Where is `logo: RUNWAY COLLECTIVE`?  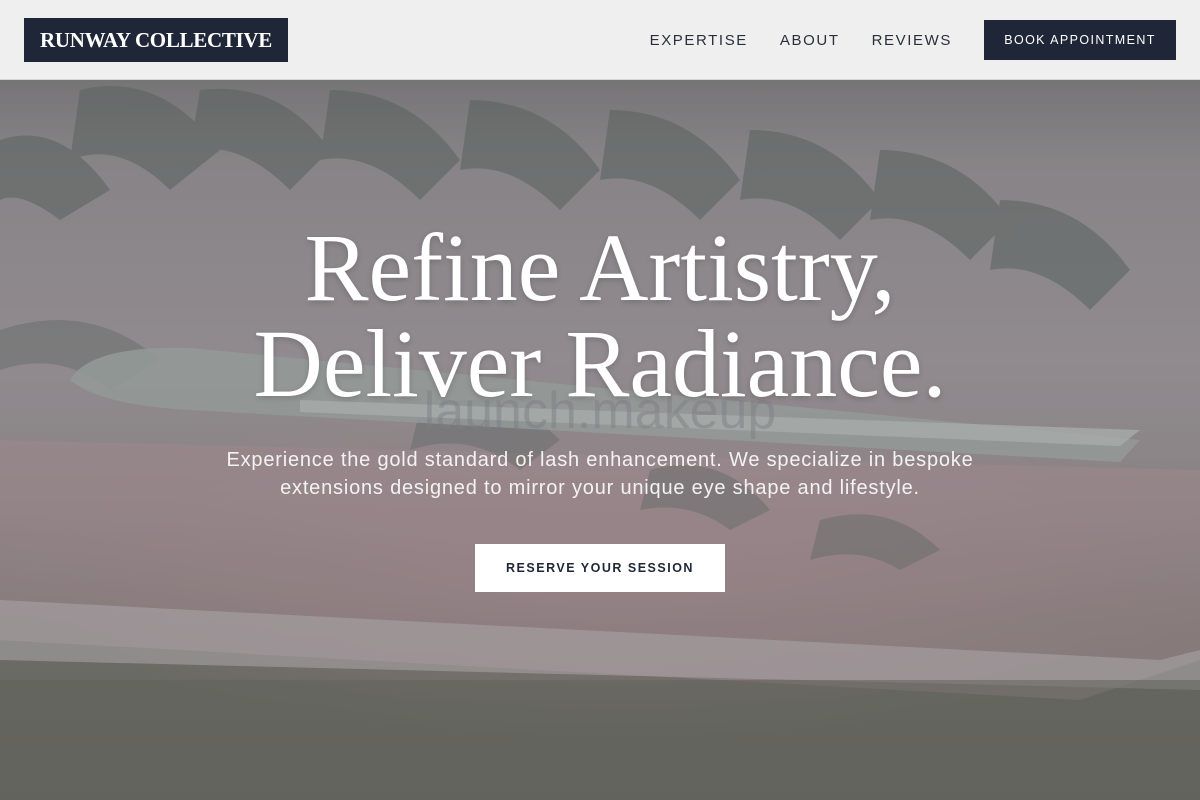 logo: RUNWAY COLLECTIVE is located at coordinates (156, 40).